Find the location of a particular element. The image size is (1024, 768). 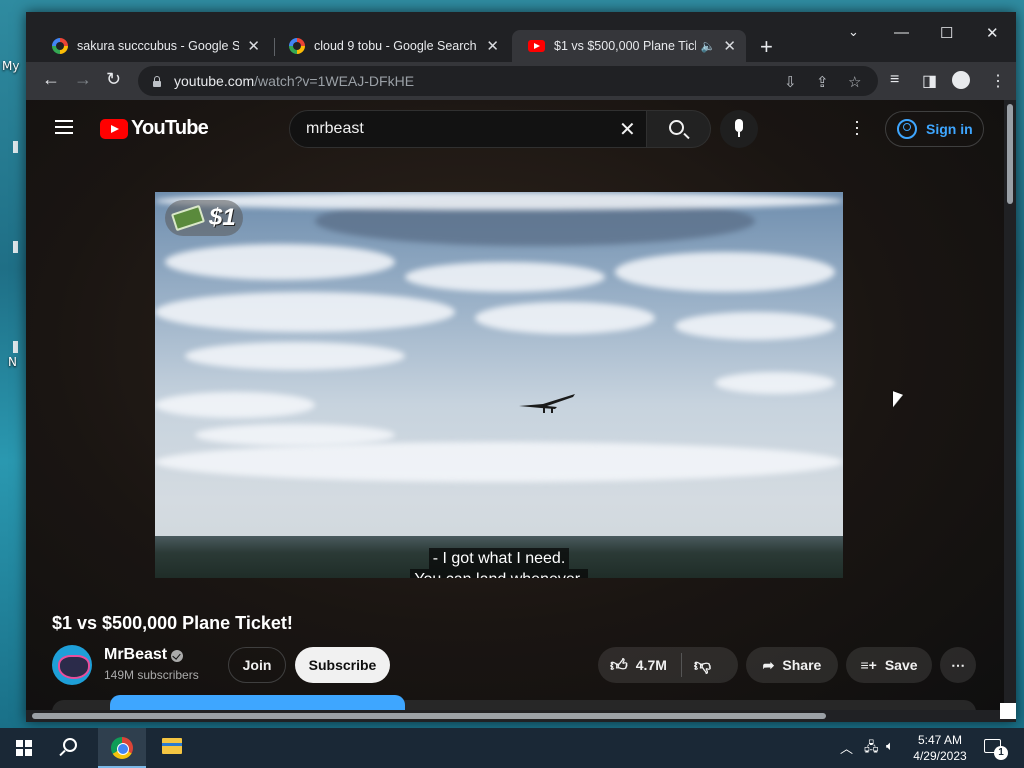

mouse-cursor is located at coordinates (898, 401).